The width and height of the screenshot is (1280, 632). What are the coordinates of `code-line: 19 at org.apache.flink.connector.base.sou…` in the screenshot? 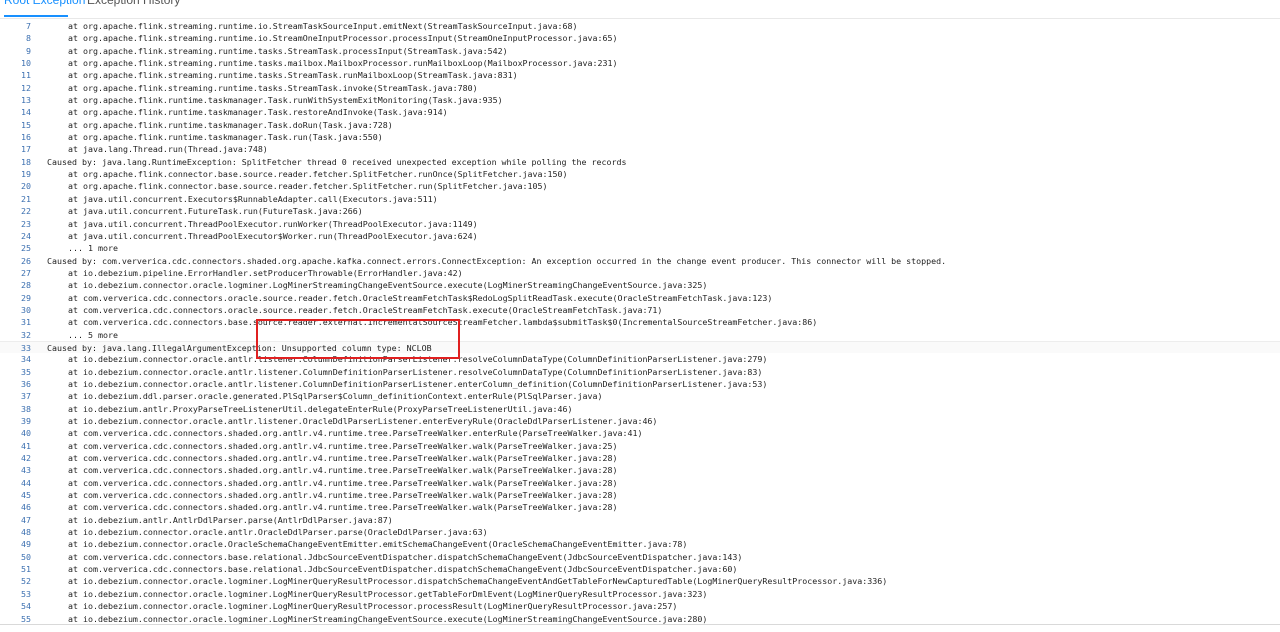 It's located at (640, 174).